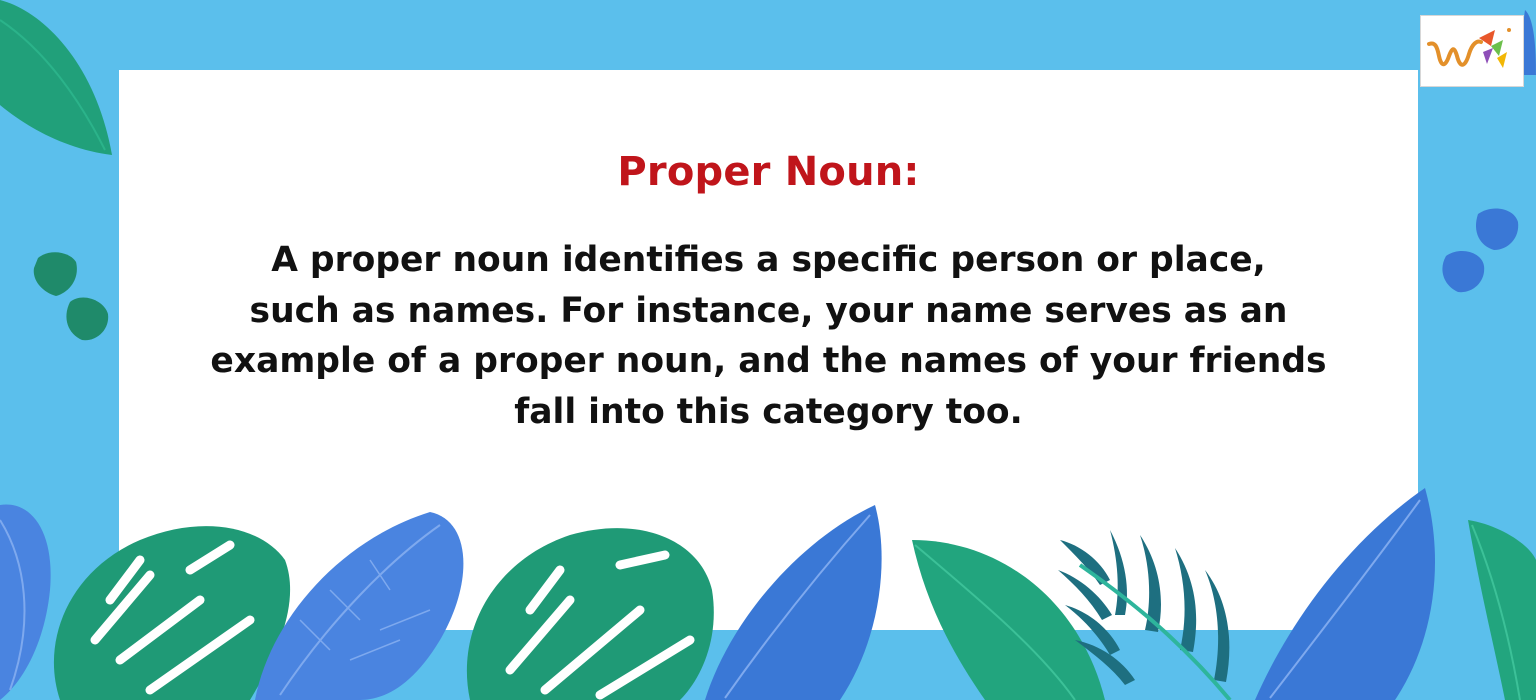 The width and height of the screenshot is (1536, 700). Describe the element at coordinates (25, 602) in the screenshot. I see `blue-leaf-far-left-icon` at that location.